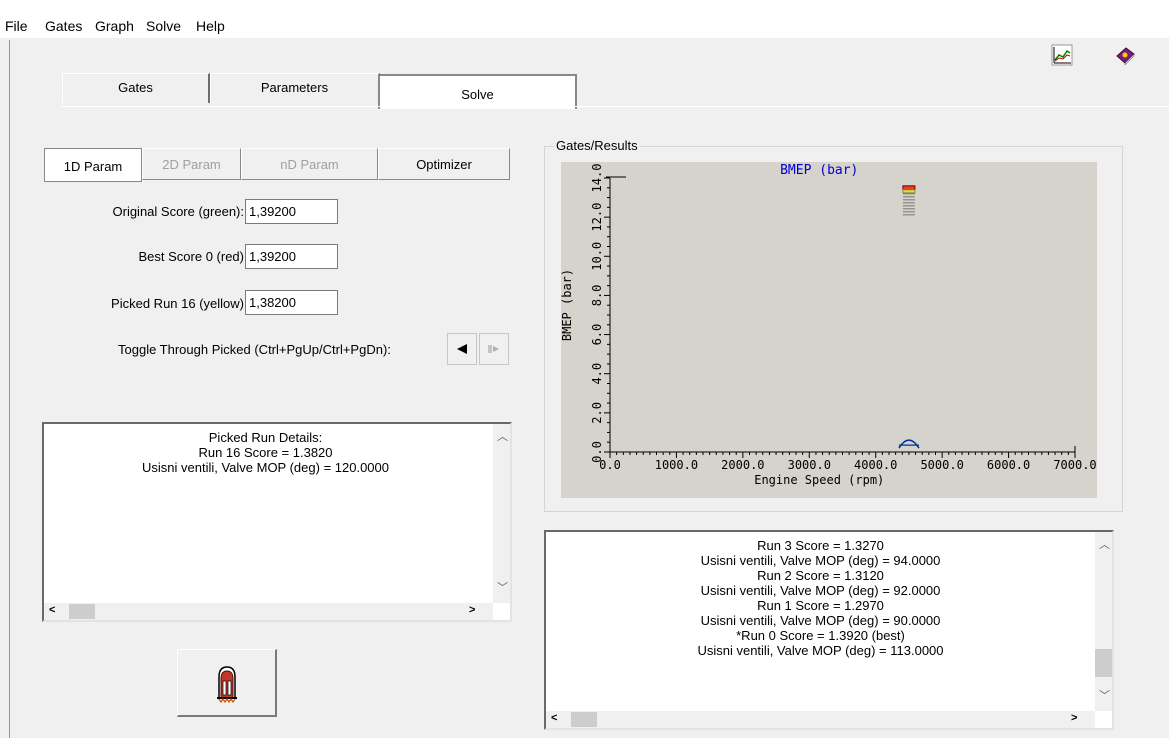 This screenshot has height=738, width=1169. What do you see at coordinates (63, 26) in the screenshot?
I see `menu-gates: Gates` at bounding box center [63, 26].